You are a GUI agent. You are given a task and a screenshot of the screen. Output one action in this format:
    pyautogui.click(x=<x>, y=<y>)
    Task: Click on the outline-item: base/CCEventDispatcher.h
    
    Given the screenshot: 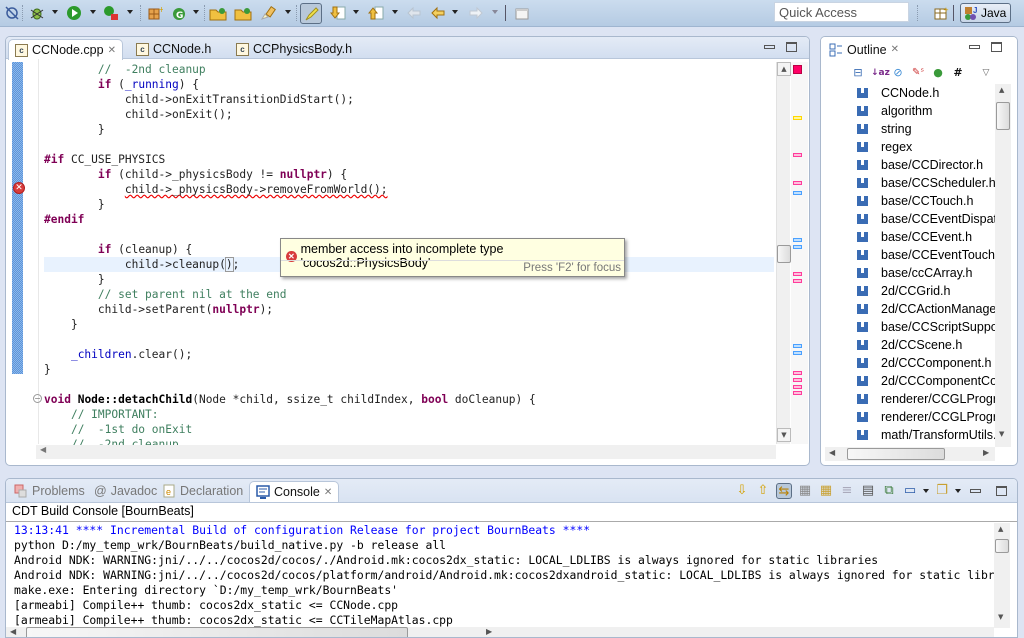 What is the action you would take?
    pyautogui.click(x=927, y=219)
    